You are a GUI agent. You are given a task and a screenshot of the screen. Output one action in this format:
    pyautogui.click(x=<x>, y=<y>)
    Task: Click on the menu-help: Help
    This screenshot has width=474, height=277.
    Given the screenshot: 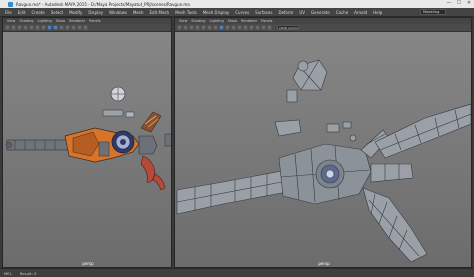 What is the action you would take?
    pyautogui.click(x=377, y=12)
    